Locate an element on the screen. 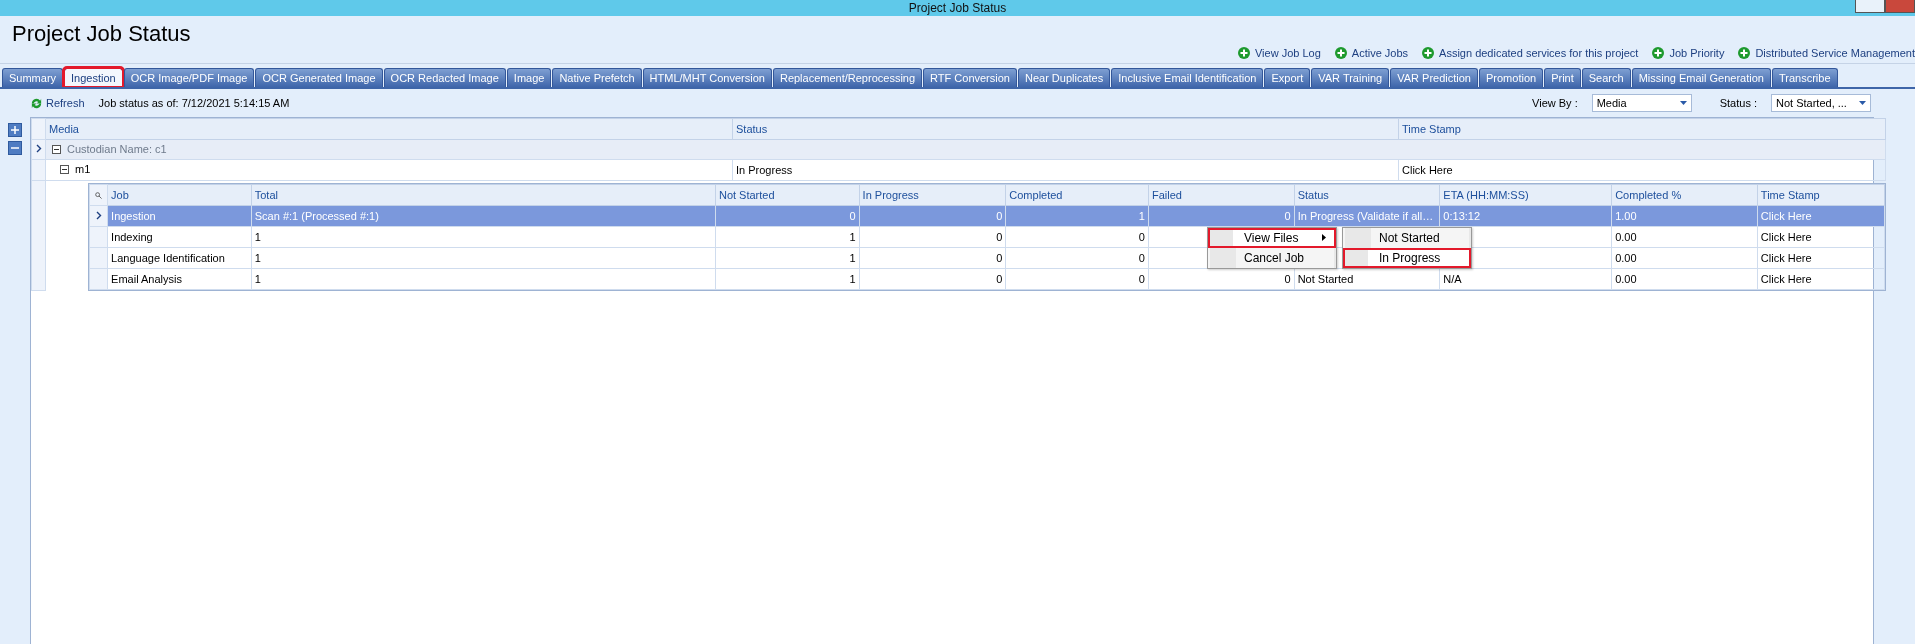 The height and width of the screenshot is (644, 1915). tab: Promotion is located at coordinates (1511, 77).